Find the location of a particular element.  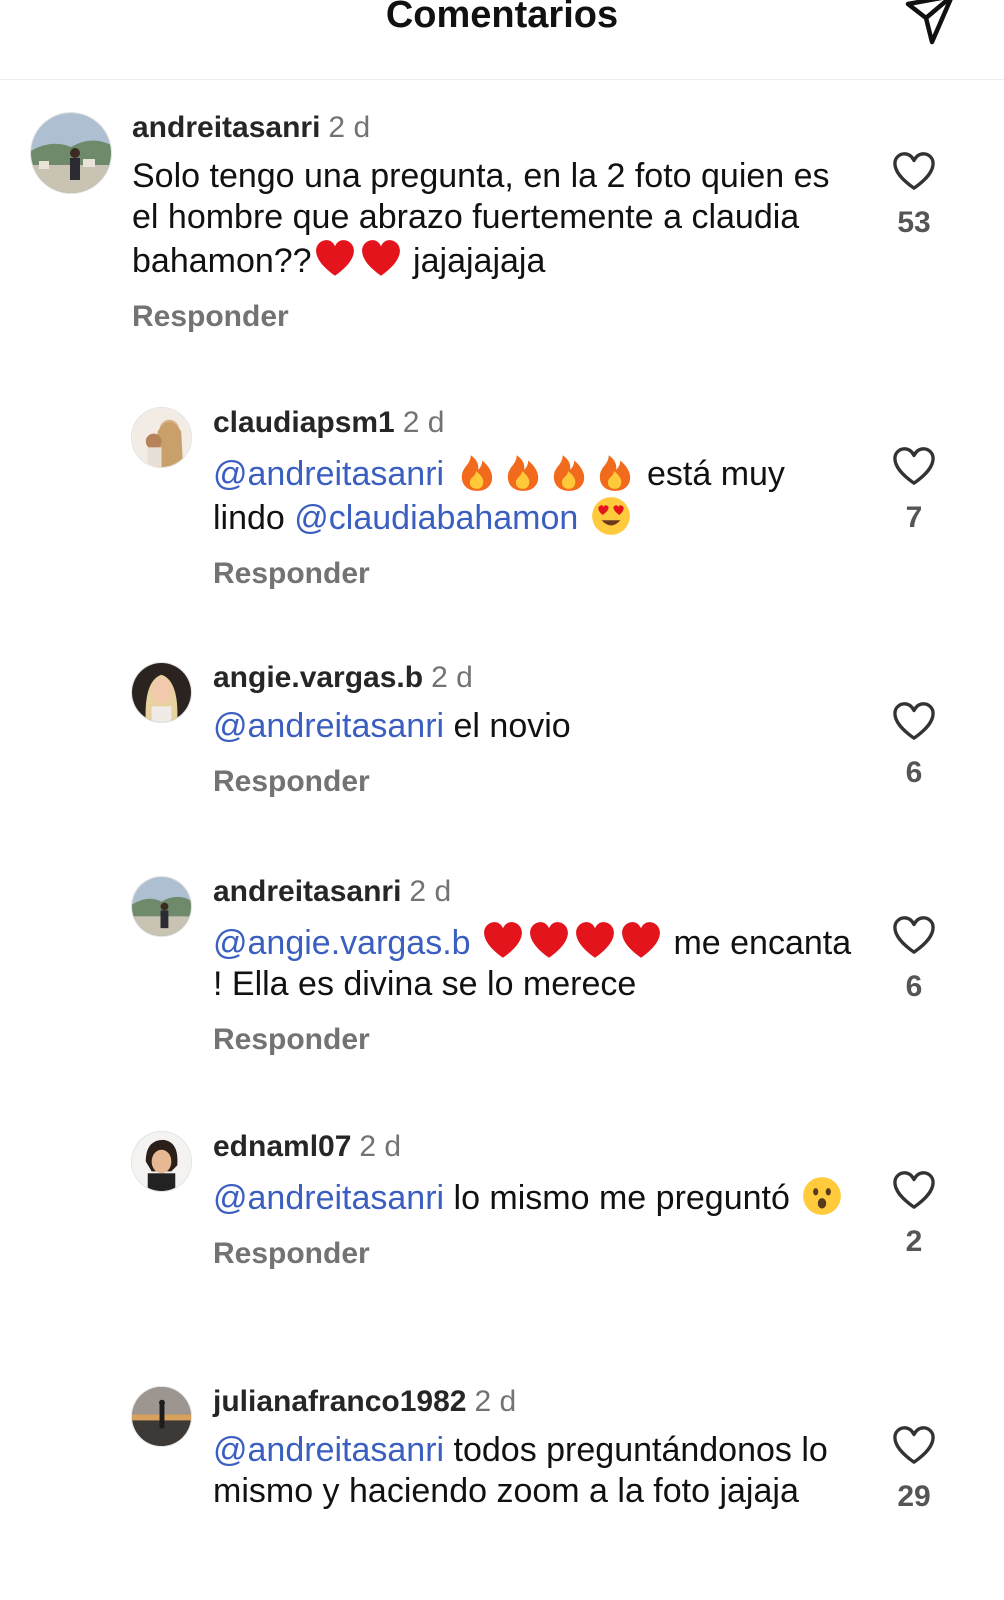

page-title: Comentarios is located at coordinates (502, 18).